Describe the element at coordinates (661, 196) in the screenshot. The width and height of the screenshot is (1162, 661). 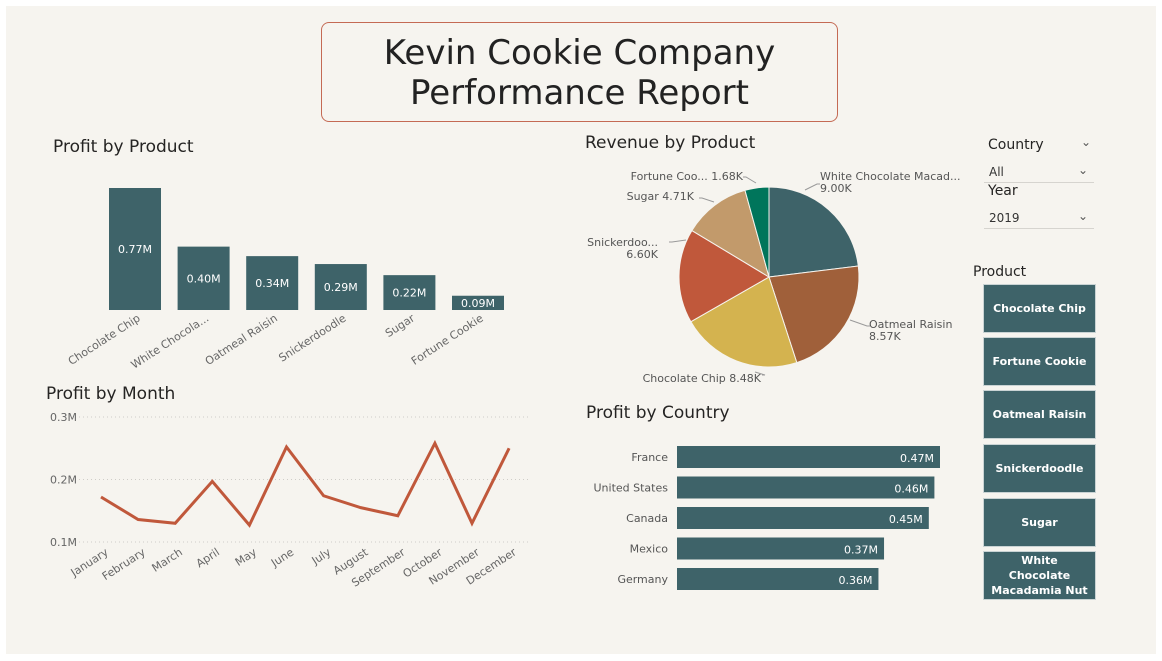
I see `slice-label: Sugar 4.71K` at that location.